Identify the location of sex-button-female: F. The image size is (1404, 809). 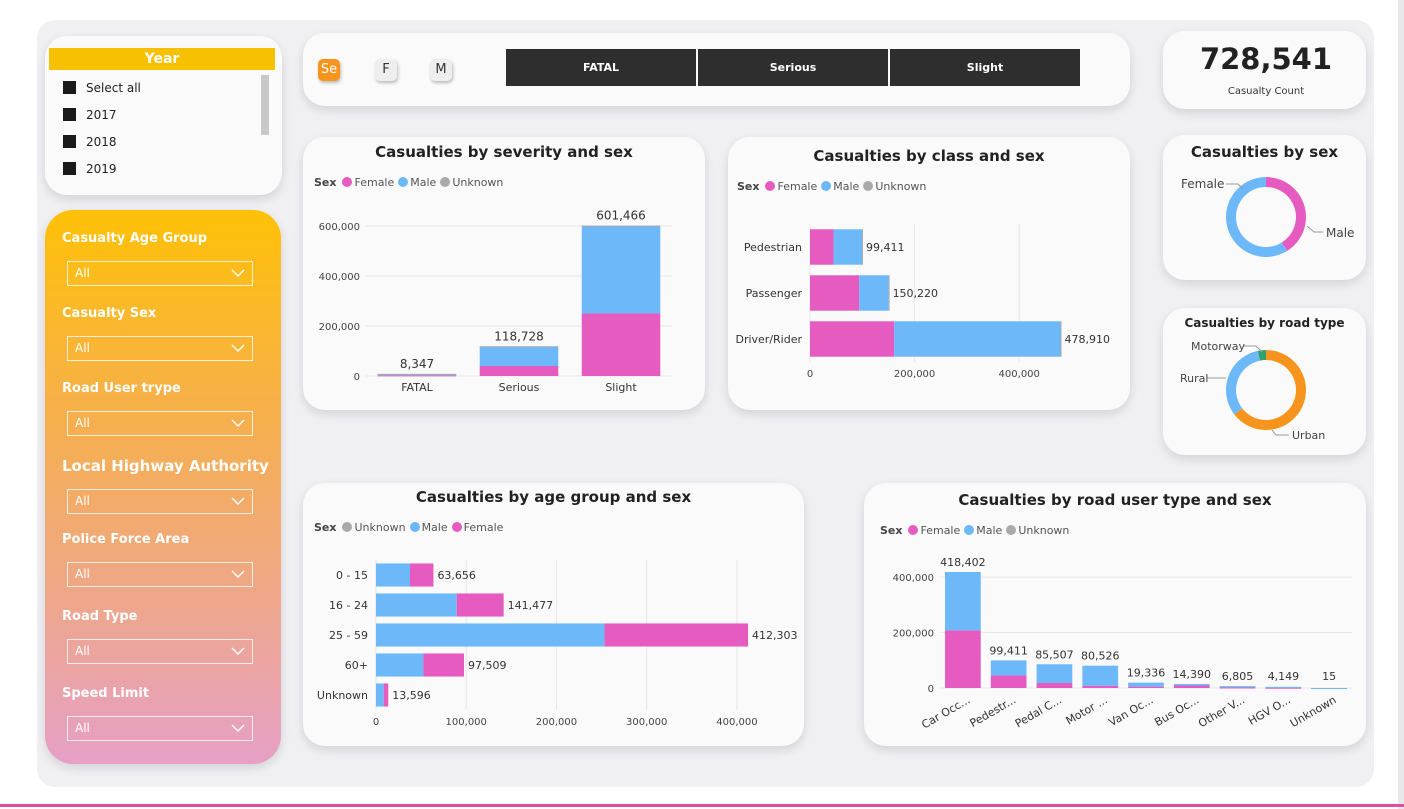
(386, 70).